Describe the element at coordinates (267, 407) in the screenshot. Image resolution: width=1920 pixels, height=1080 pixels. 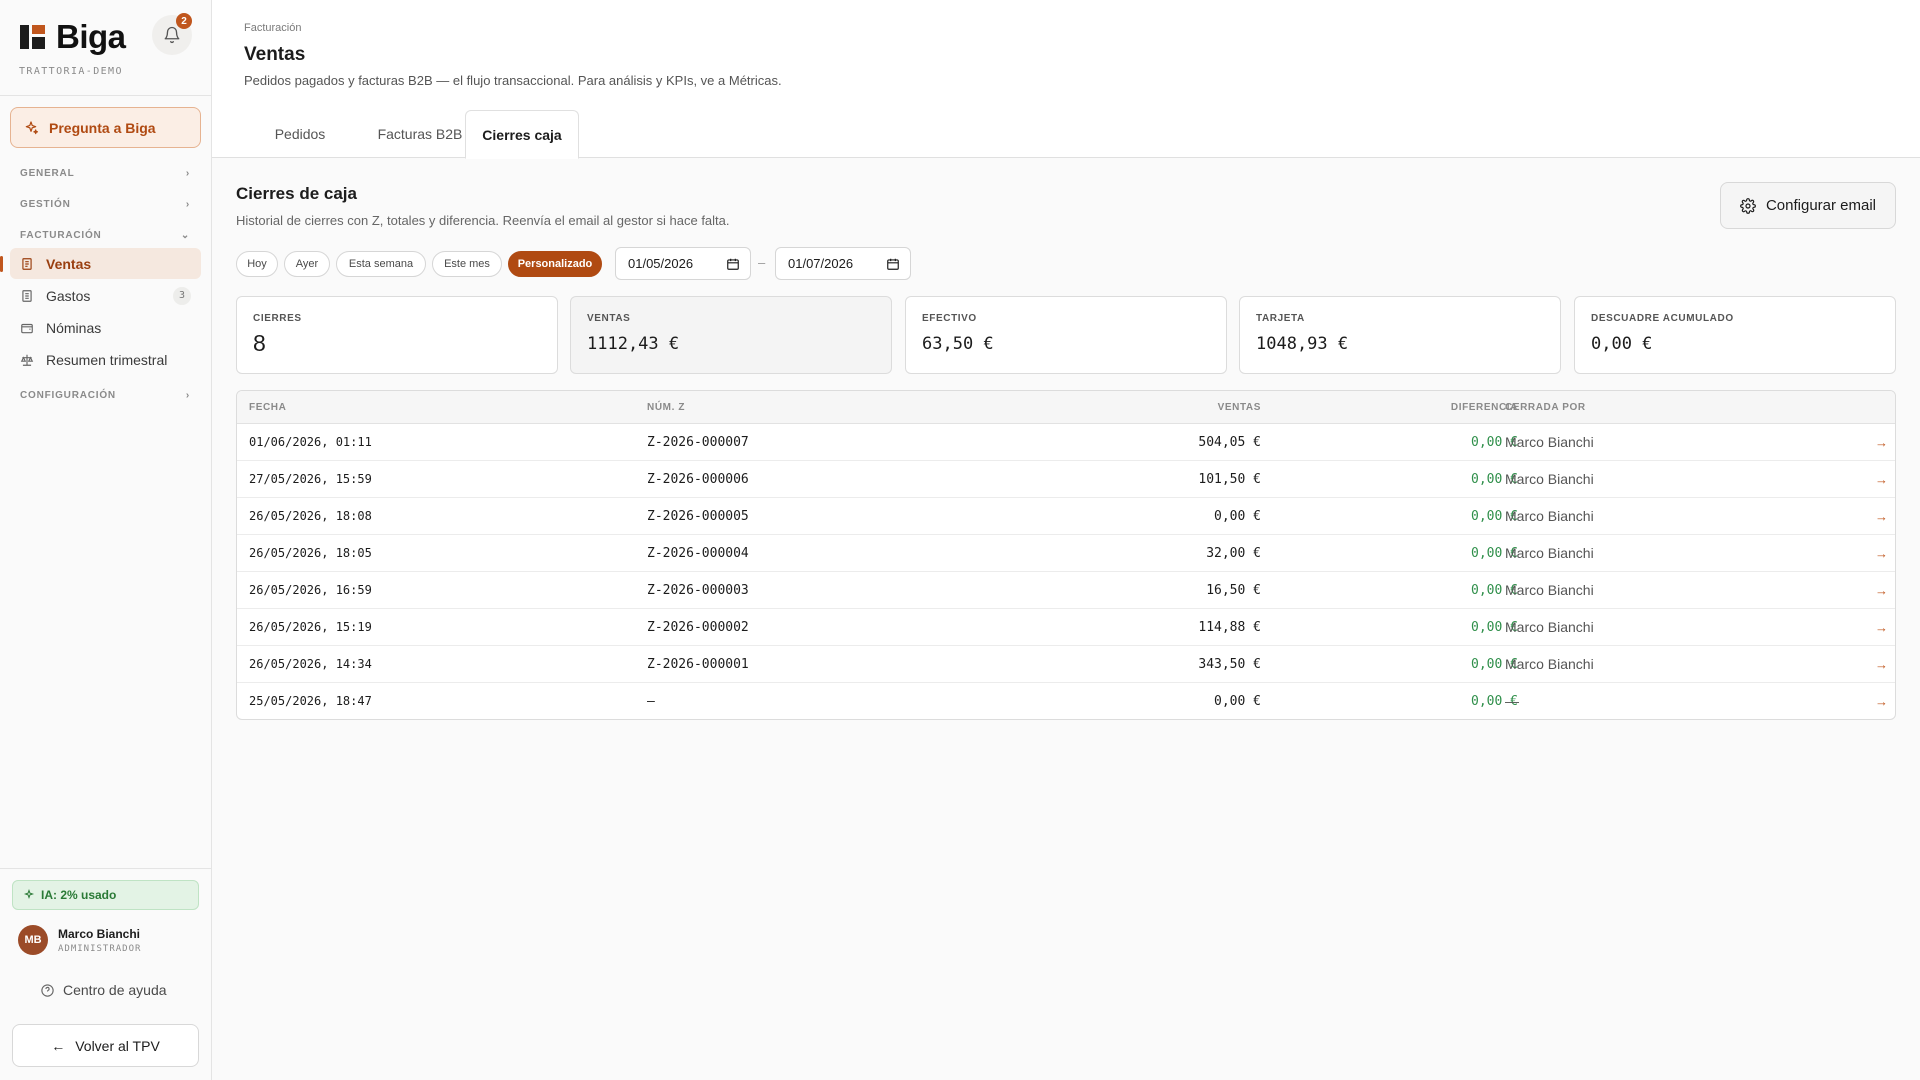
I see `column-header-fecha: FECHA` at that location.